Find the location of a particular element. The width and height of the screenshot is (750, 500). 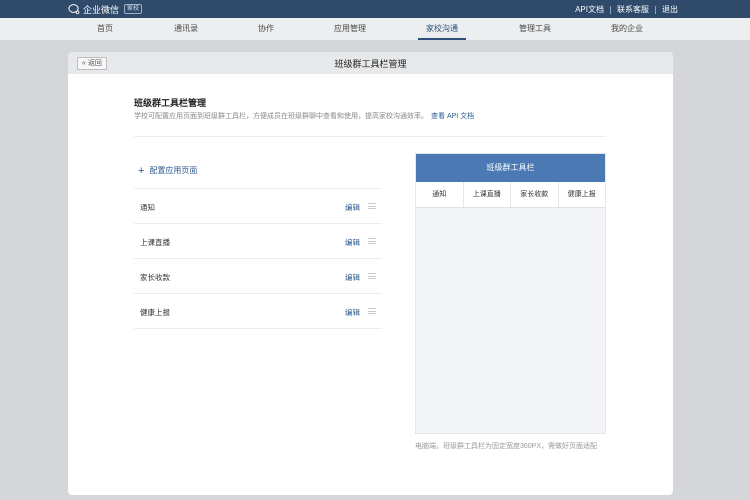

toolbar-item-list: 通知 编辑 上课直播 编辑 家长收款 编辑 健康上报 编辑 is located at coordinates (258, 258).